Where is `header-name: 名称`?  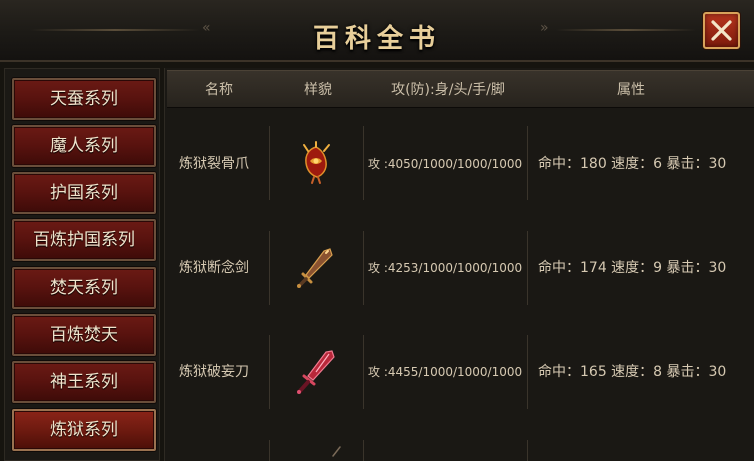 header-name: 名称 is located at coordinates (219, 90).